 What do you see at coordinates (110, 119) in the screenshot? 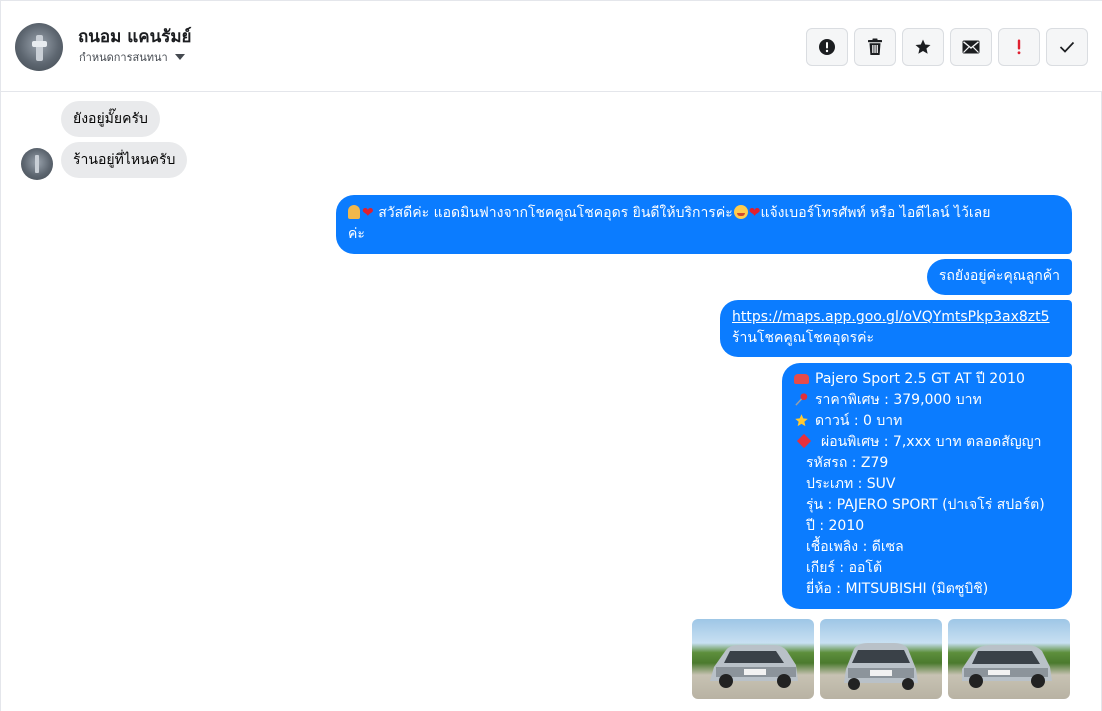
I see `incoming-message: ยังอยู่มั๊ยครับ` at bounding box center [110, 119].